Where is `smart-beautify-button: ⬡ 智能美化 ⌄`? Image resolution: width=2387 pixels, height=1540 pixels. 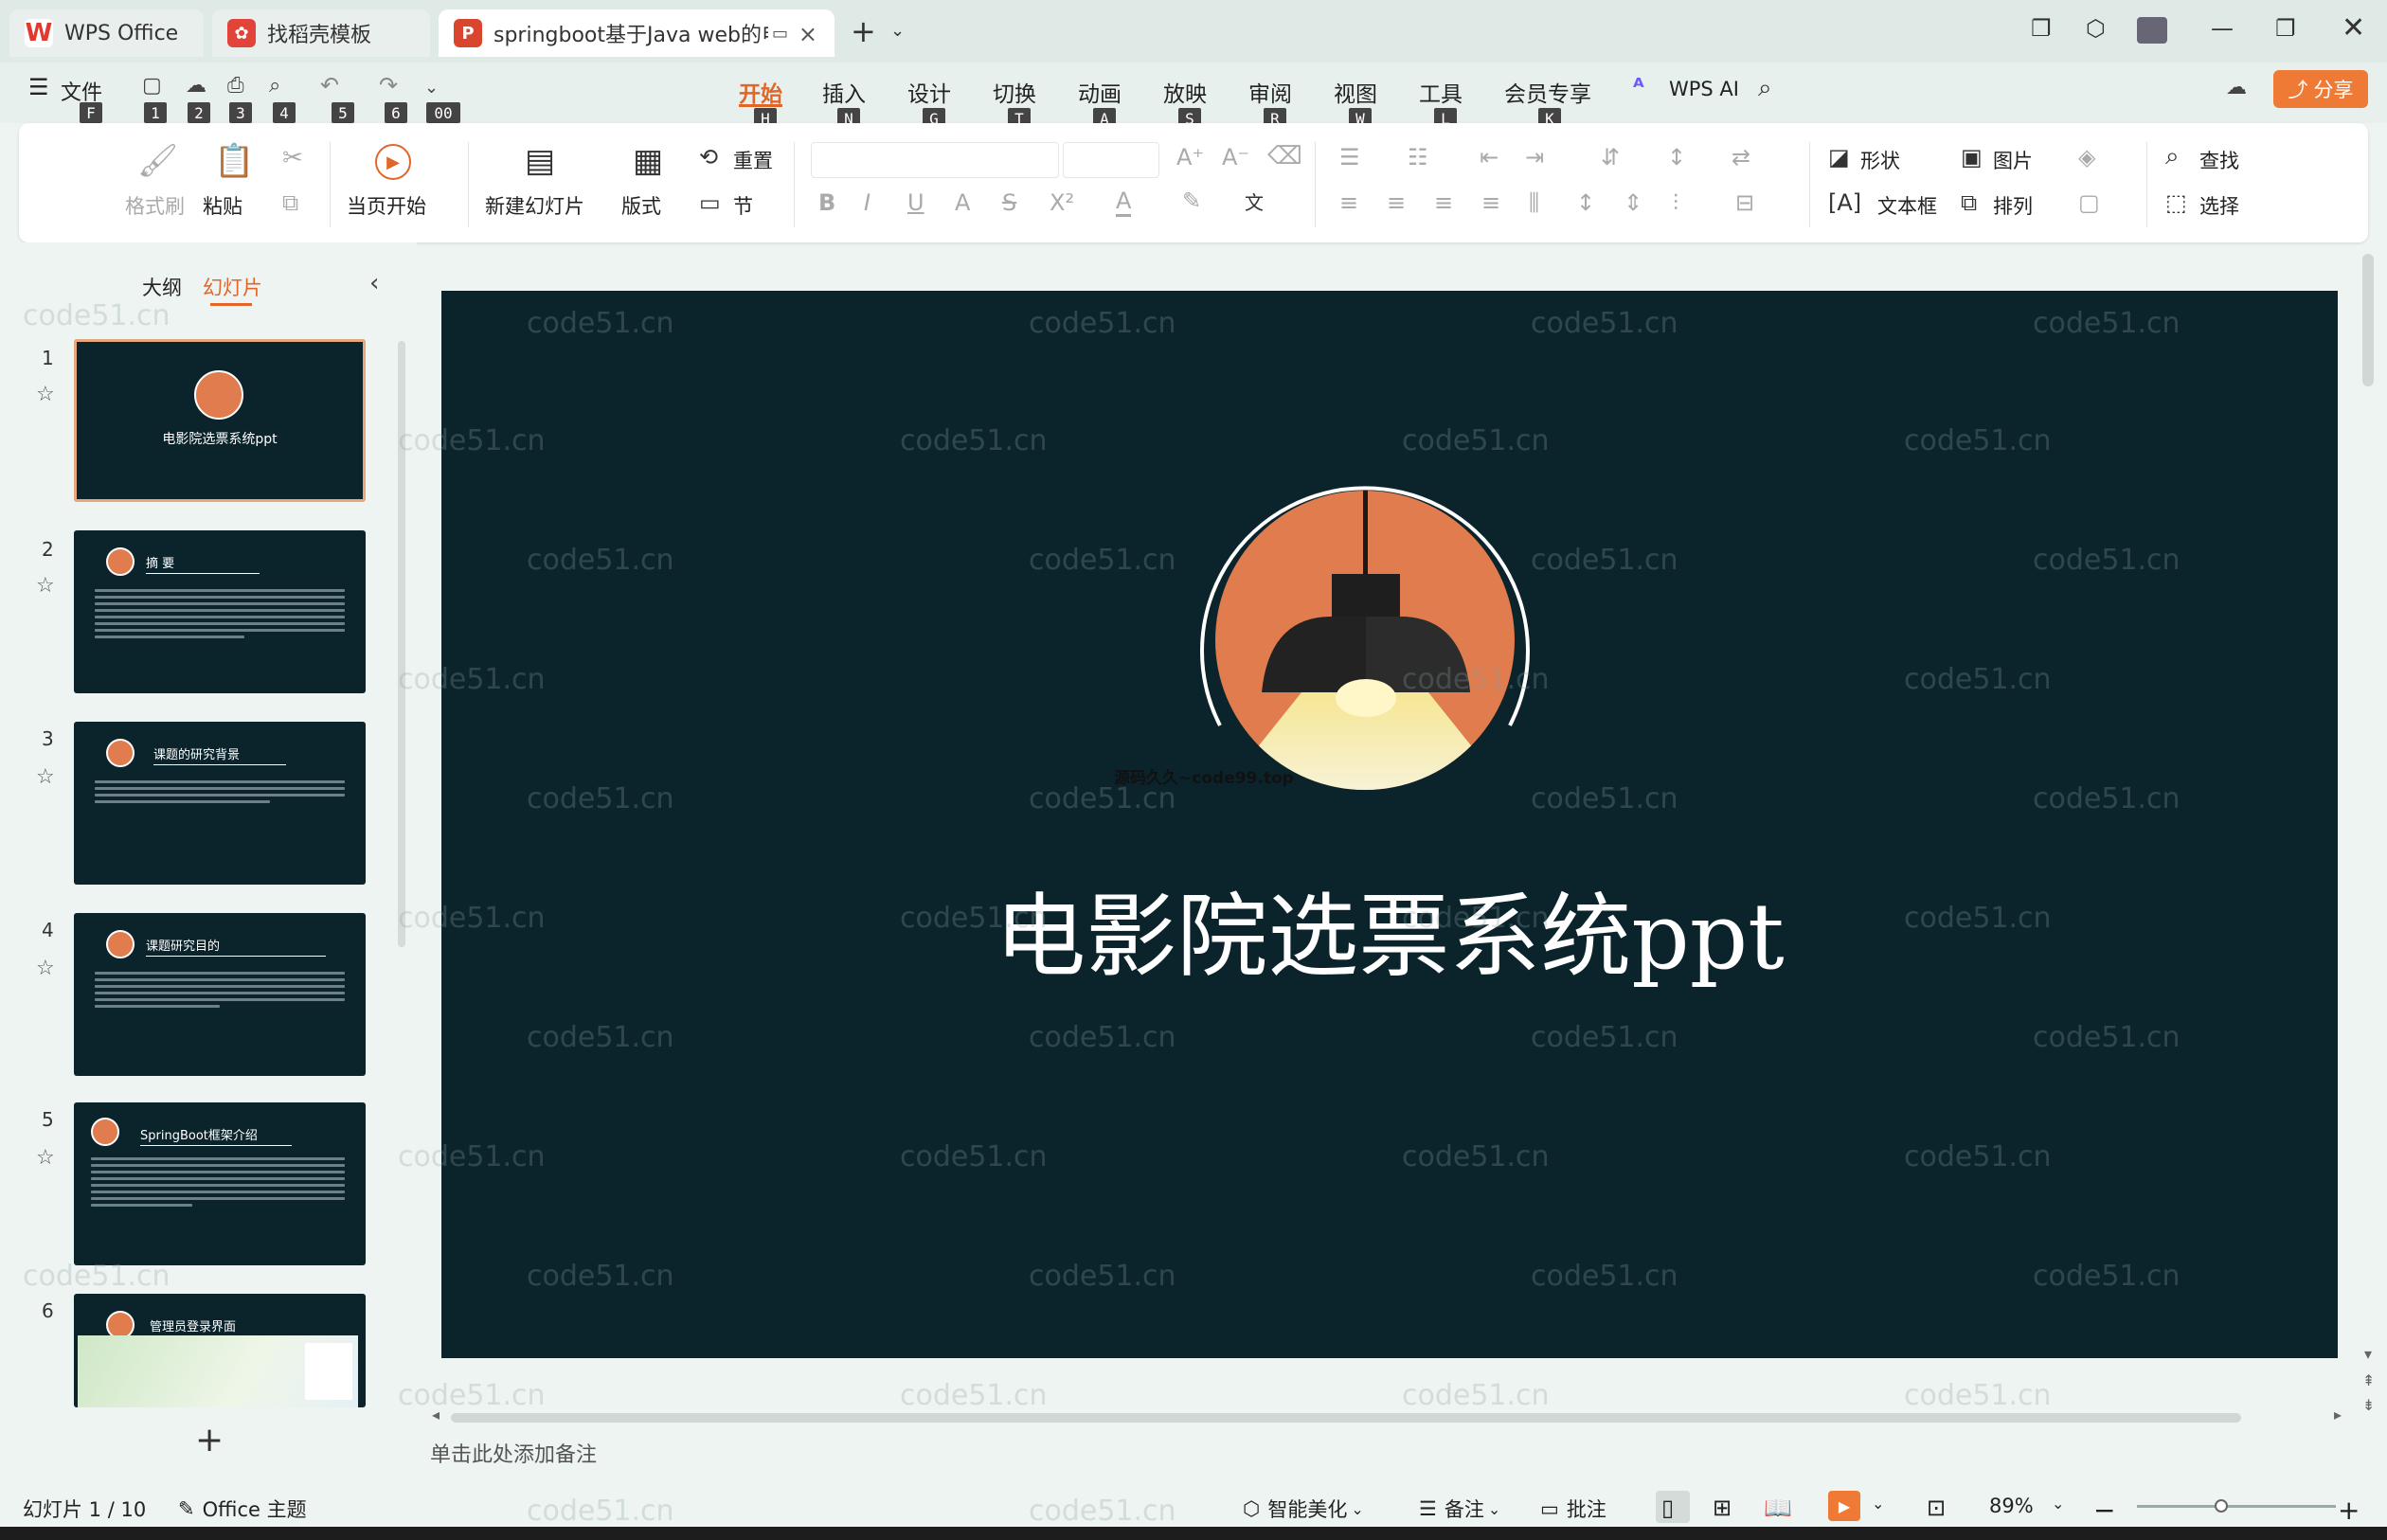
smart-beautify-button: ⬡ 智能美化 ⌄ is located at coordinates (1303, 1509).